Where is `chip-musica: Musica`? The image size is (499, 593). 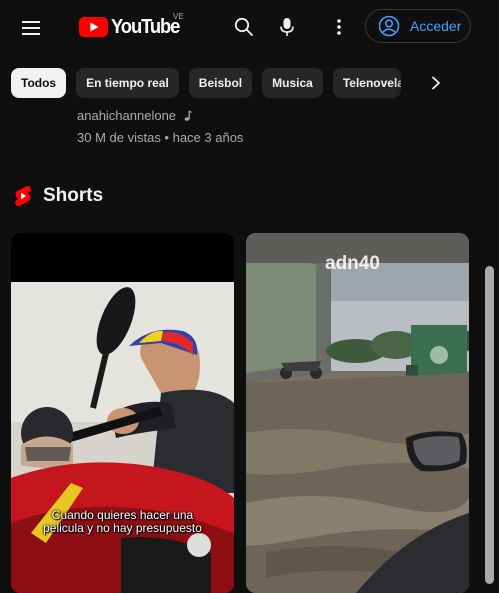
chip-musica: Musica is located at coordinates (292, 83).